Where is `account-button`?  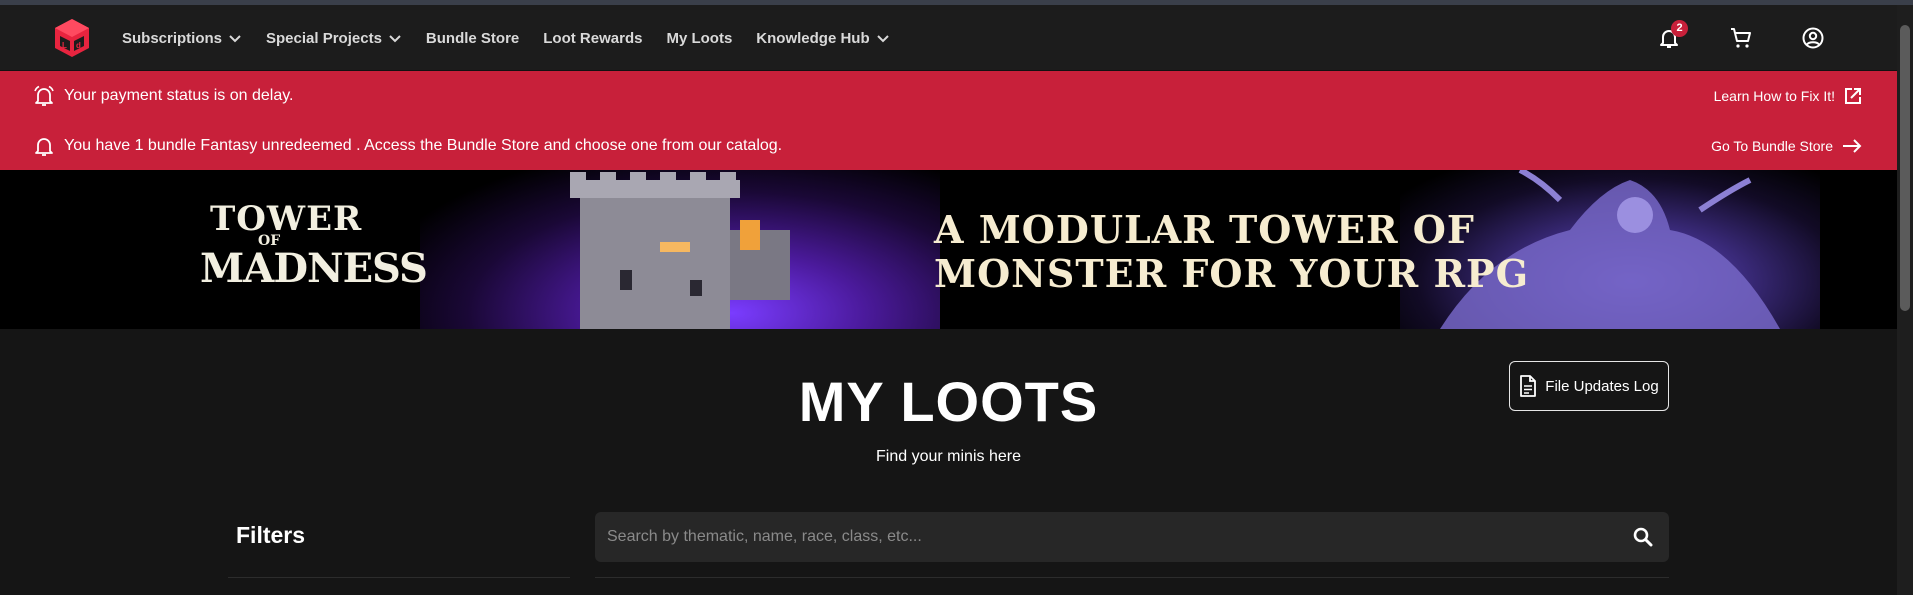 account-button is located at coordinates (1813, 38).